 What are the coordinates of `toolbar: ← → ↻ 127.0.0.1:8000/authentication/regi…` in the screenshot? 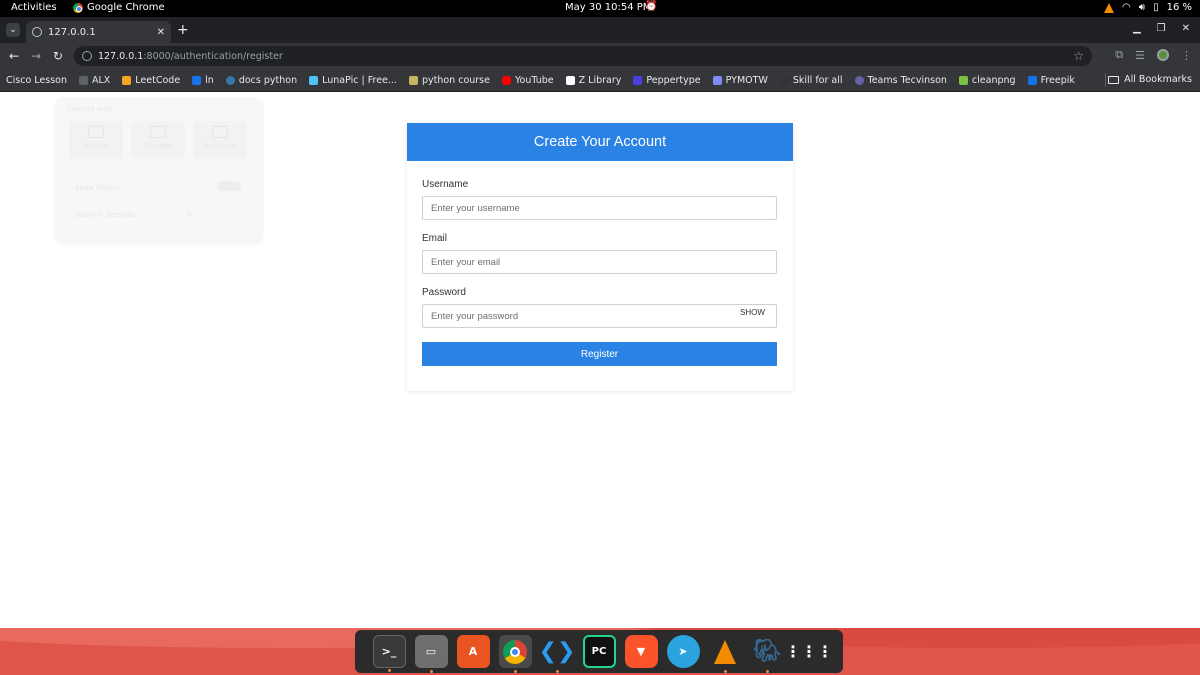 It's located at (600, 56).